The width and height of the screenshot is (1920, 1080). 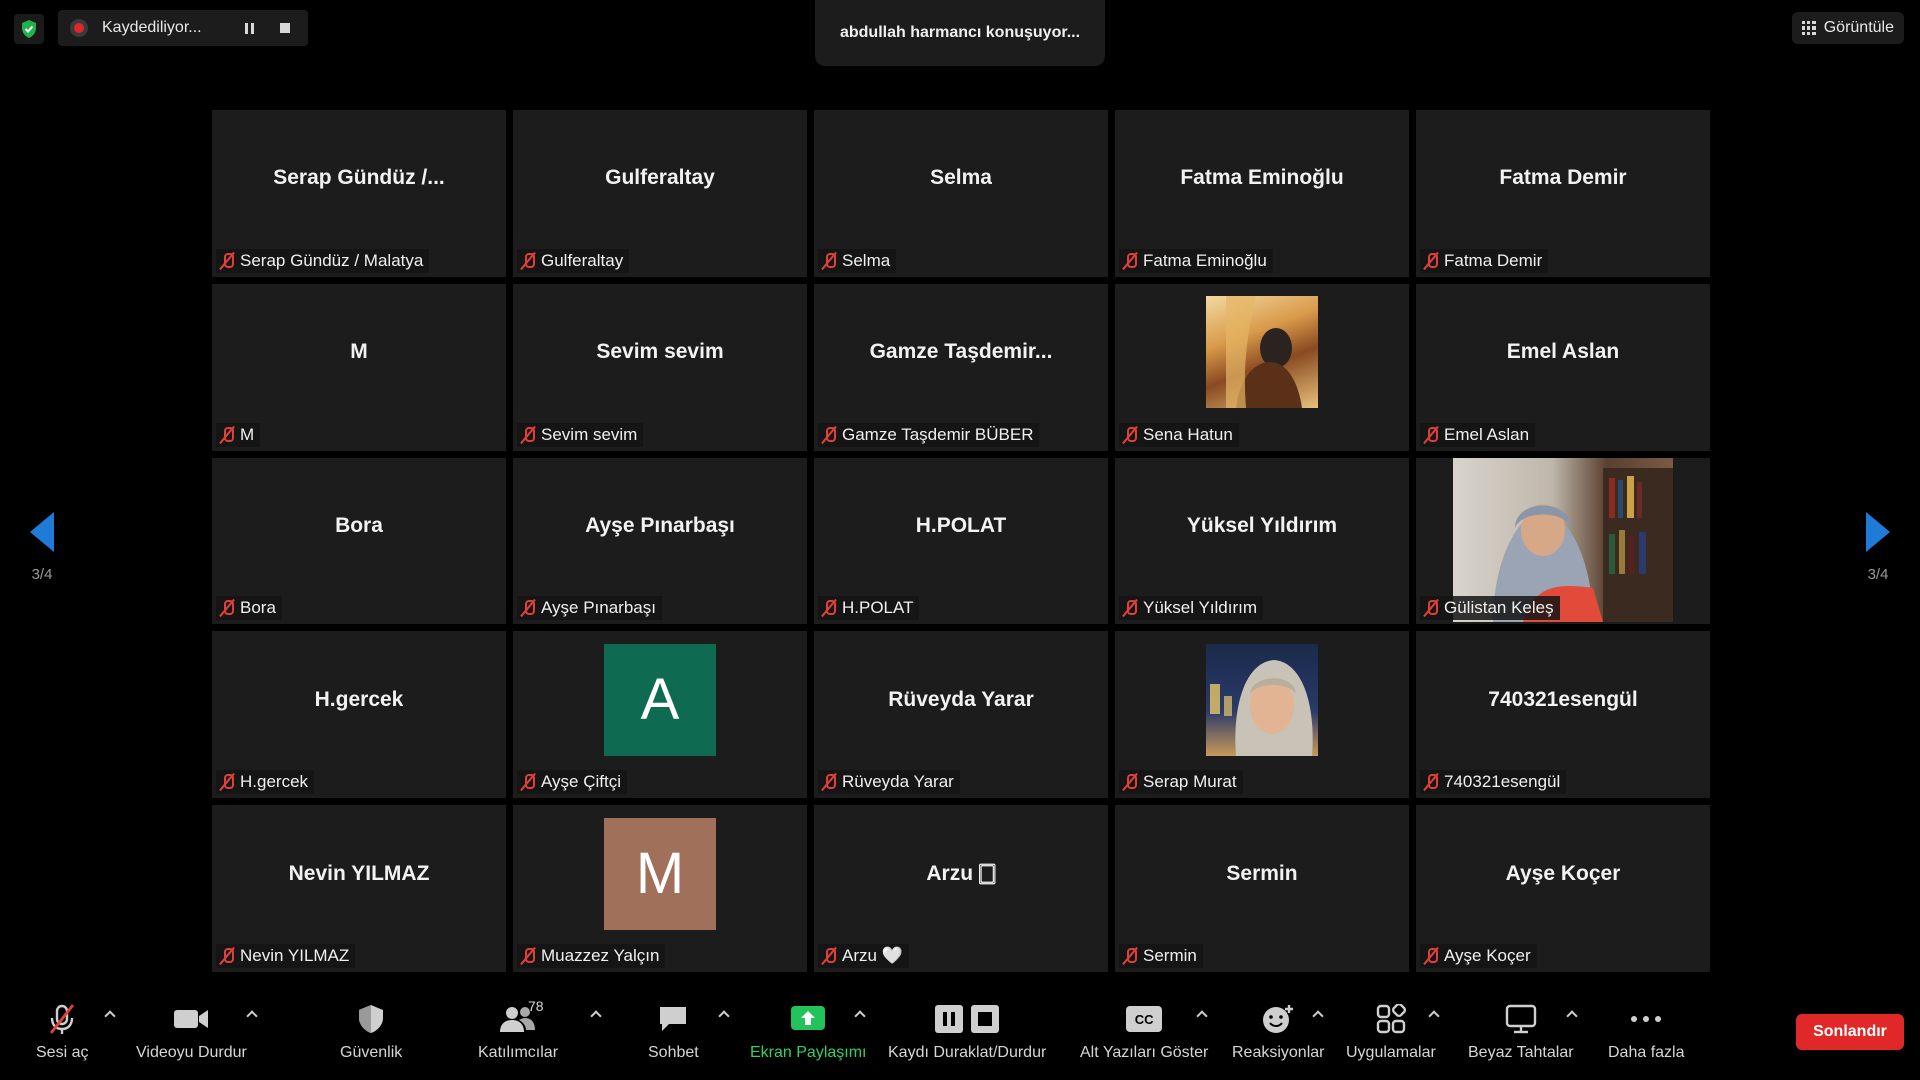 I want to click on video-options-caret, so click(x=252, y=1014).